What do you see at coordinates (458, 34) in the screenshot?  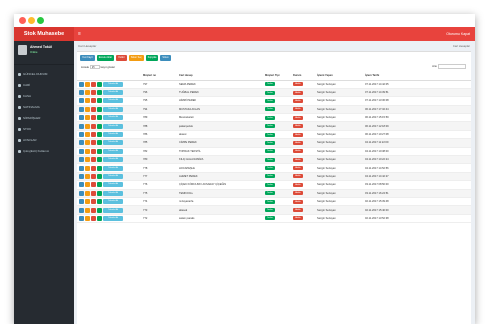 I see `logout-link: Oturumu Kapat` at bounding box center [458, 34].